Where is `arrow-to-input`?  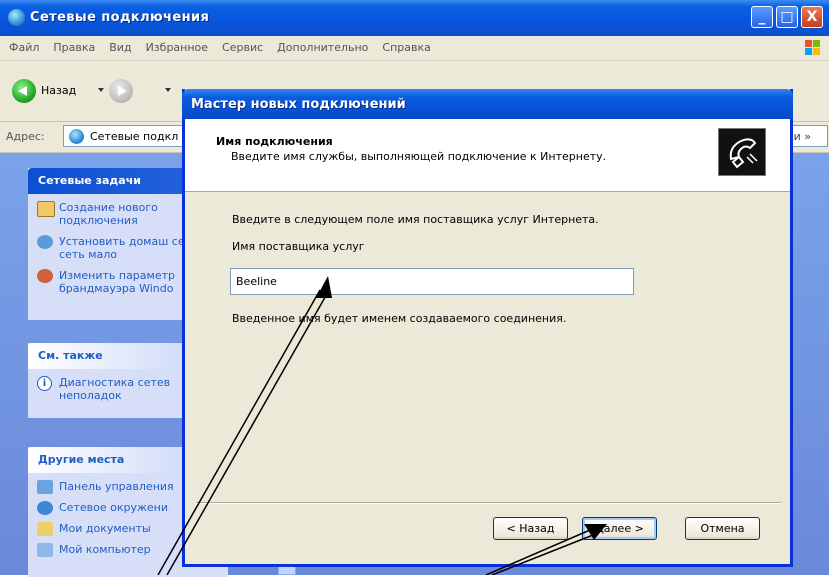
arrow-to-input is located at coordinates (243, 432).